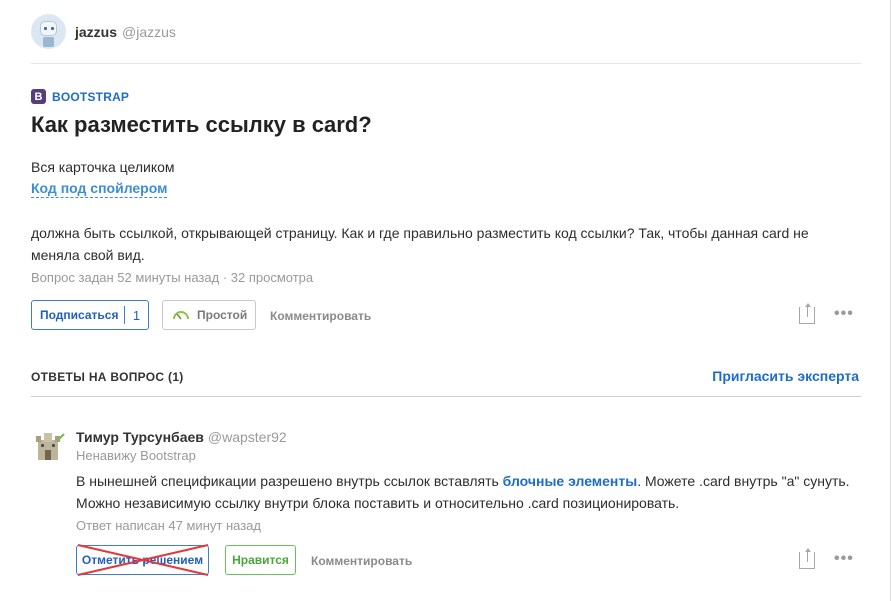  Describe the element at coordinates (149, 31) in the screenshot. I see `author-nick: @jazzus` at that location.